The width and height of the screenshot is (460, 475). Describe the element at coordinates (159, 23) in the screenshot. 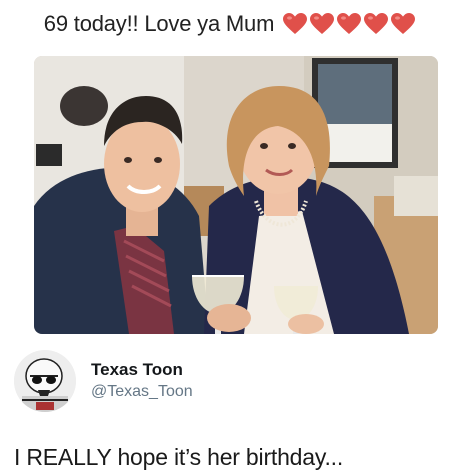

I see `caption-text: 69 today!! Love ya Mum` at that location.